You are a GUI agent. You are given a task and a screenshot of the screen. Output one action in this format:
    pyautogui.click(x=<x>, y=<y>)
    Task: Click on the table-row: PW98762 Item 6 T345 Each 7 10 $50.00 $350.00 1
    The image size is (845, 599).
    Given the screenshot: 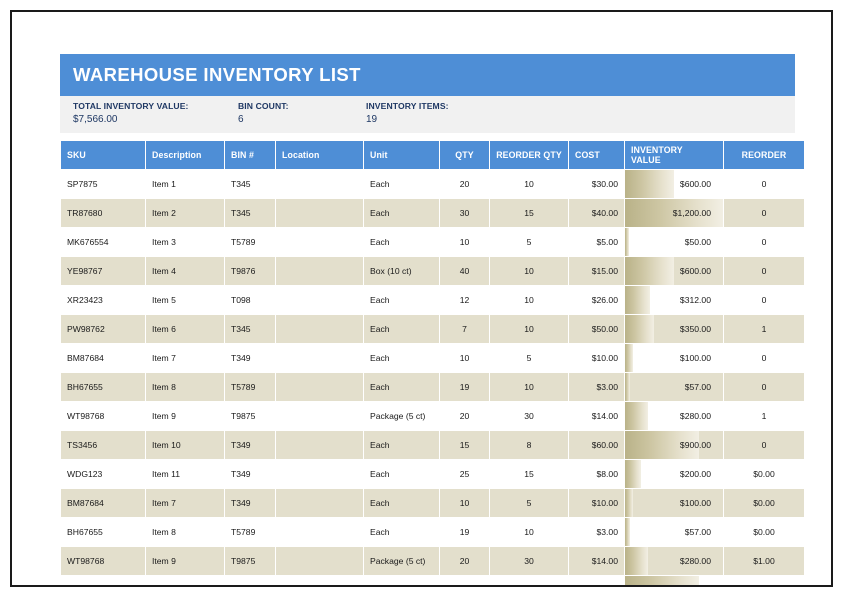 What is the action you would take?
    pyautogui.click(x=432, y=329)
    